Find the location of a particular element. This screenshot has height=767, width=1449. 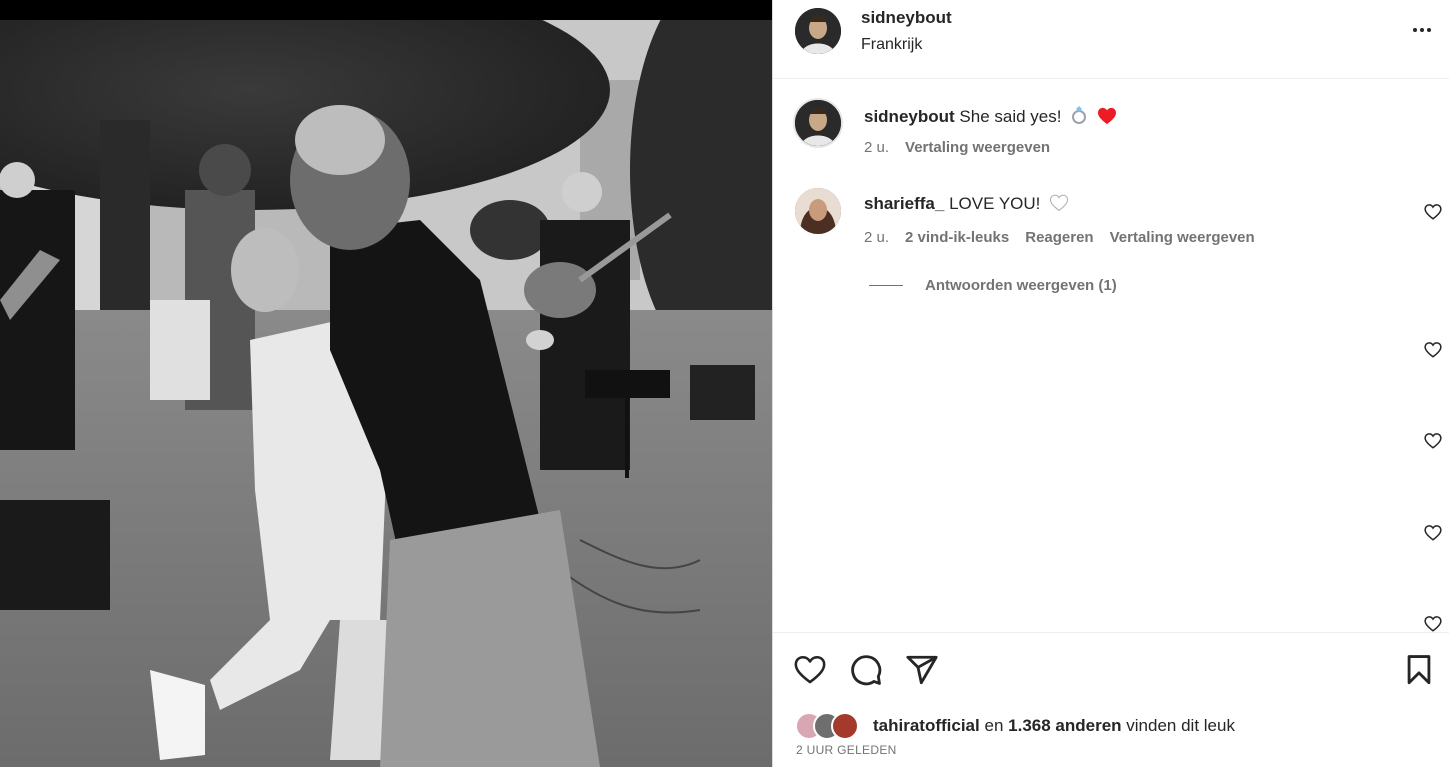

more-options-icon is located at coordinates (1422, 30).